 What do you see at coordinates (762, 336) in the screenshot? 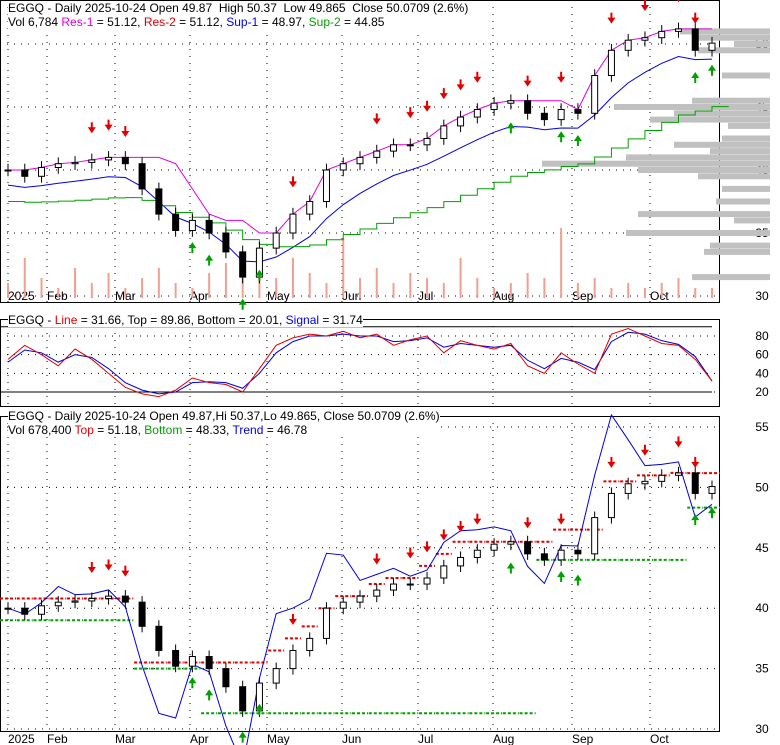
I see `y-tick-label: 80` at bounding box center [762, 336].